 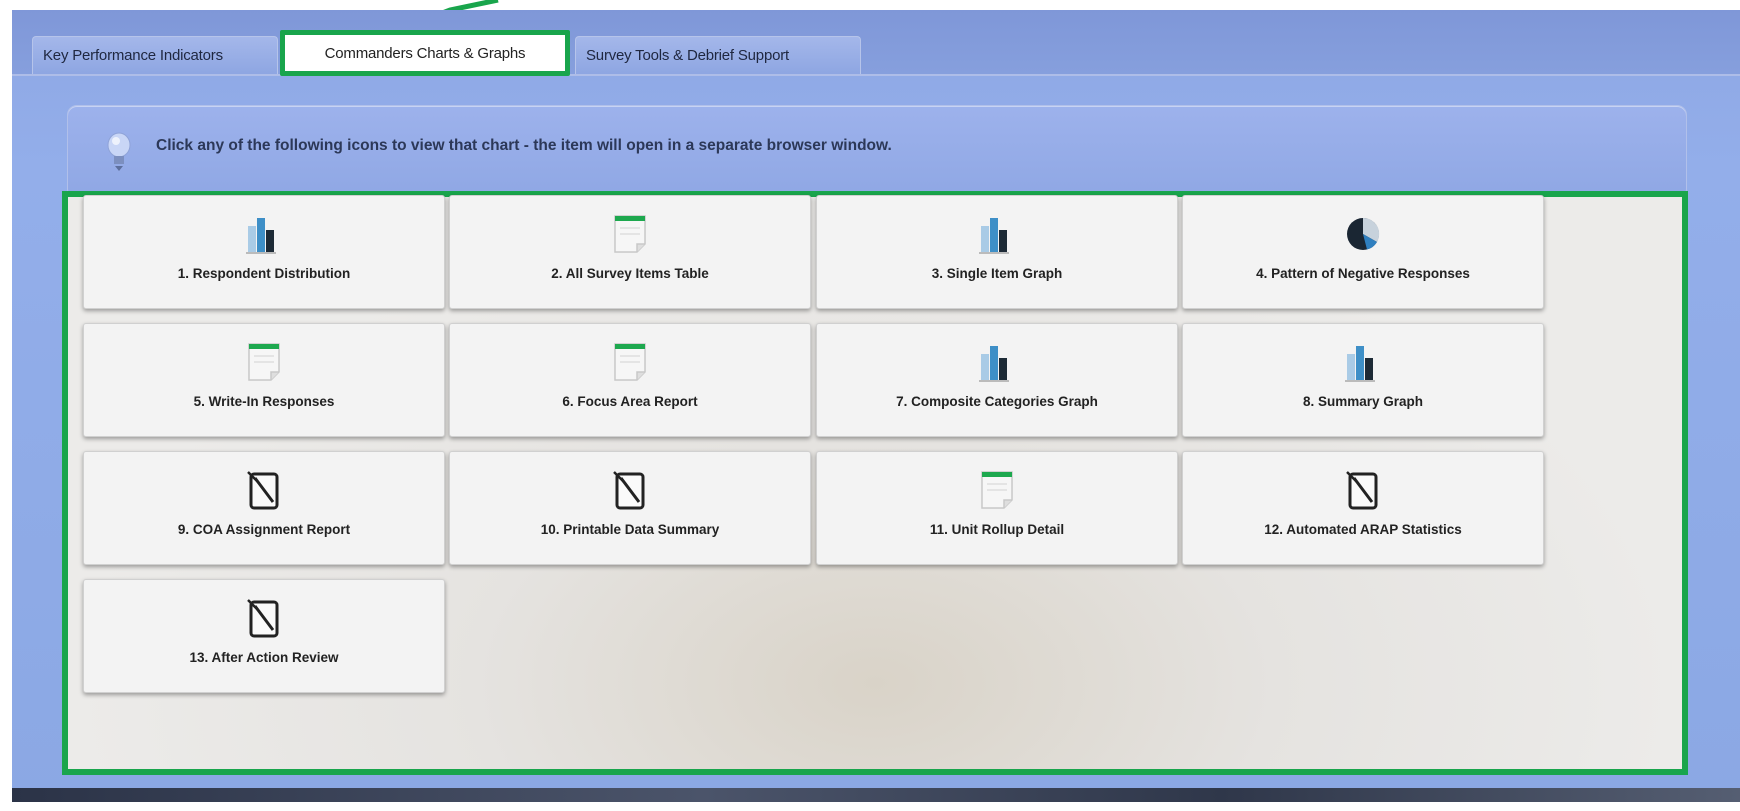 What do you see at coordinates (1363, 529) in the screenshot?
I see `chart-card-label: 12. Automated ARAP Statistics` at bounding box center [1363, 529].